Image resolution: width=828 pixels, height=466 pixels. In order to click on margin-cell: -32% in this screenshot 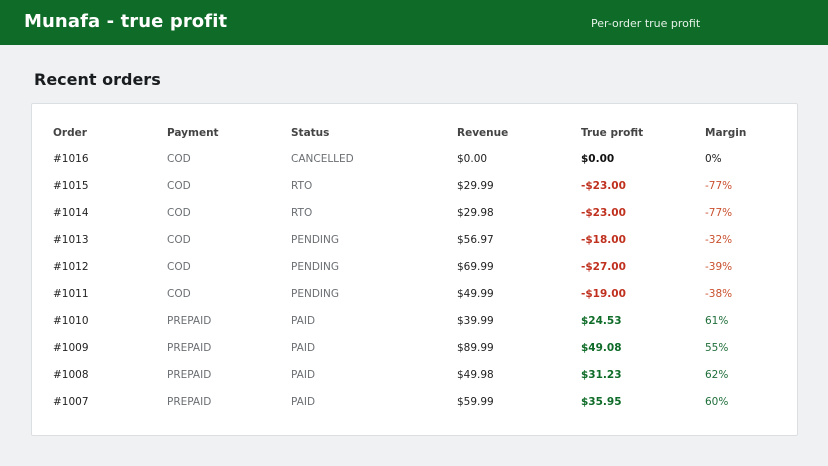, I will do `click(719, 240)`.